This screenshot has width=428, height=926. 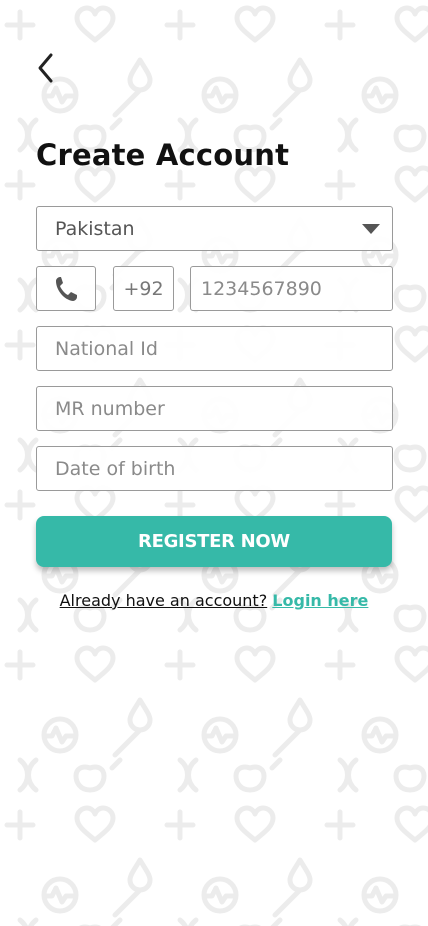 I want to click on register-button: REGISTER NOW, so click(x=214, y=541).